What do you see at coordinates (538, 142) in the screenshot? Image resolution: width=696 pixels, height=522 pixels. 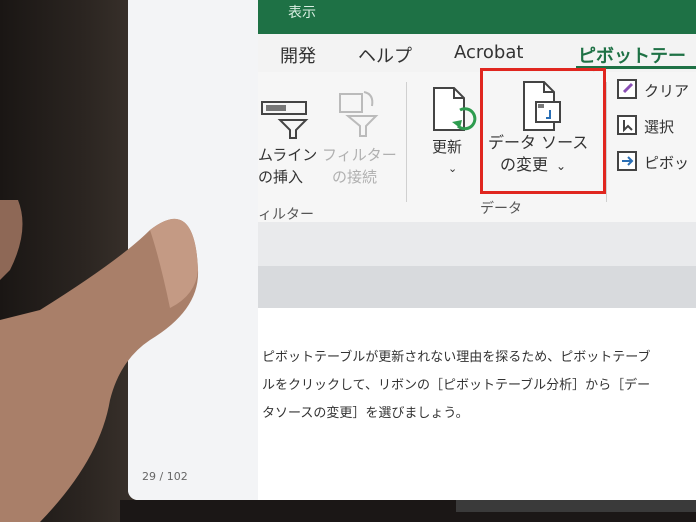 I see `change-data-source-label-1: データ ソース` at bounding box center [538, 142].